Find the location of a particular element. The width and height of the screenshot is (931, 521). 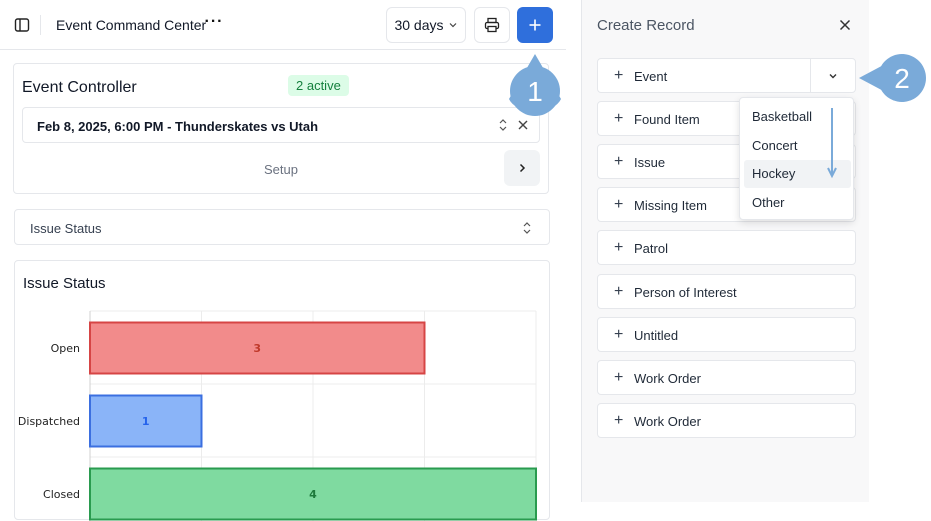

record-type-label: Event is located at coordinates (651, 76).